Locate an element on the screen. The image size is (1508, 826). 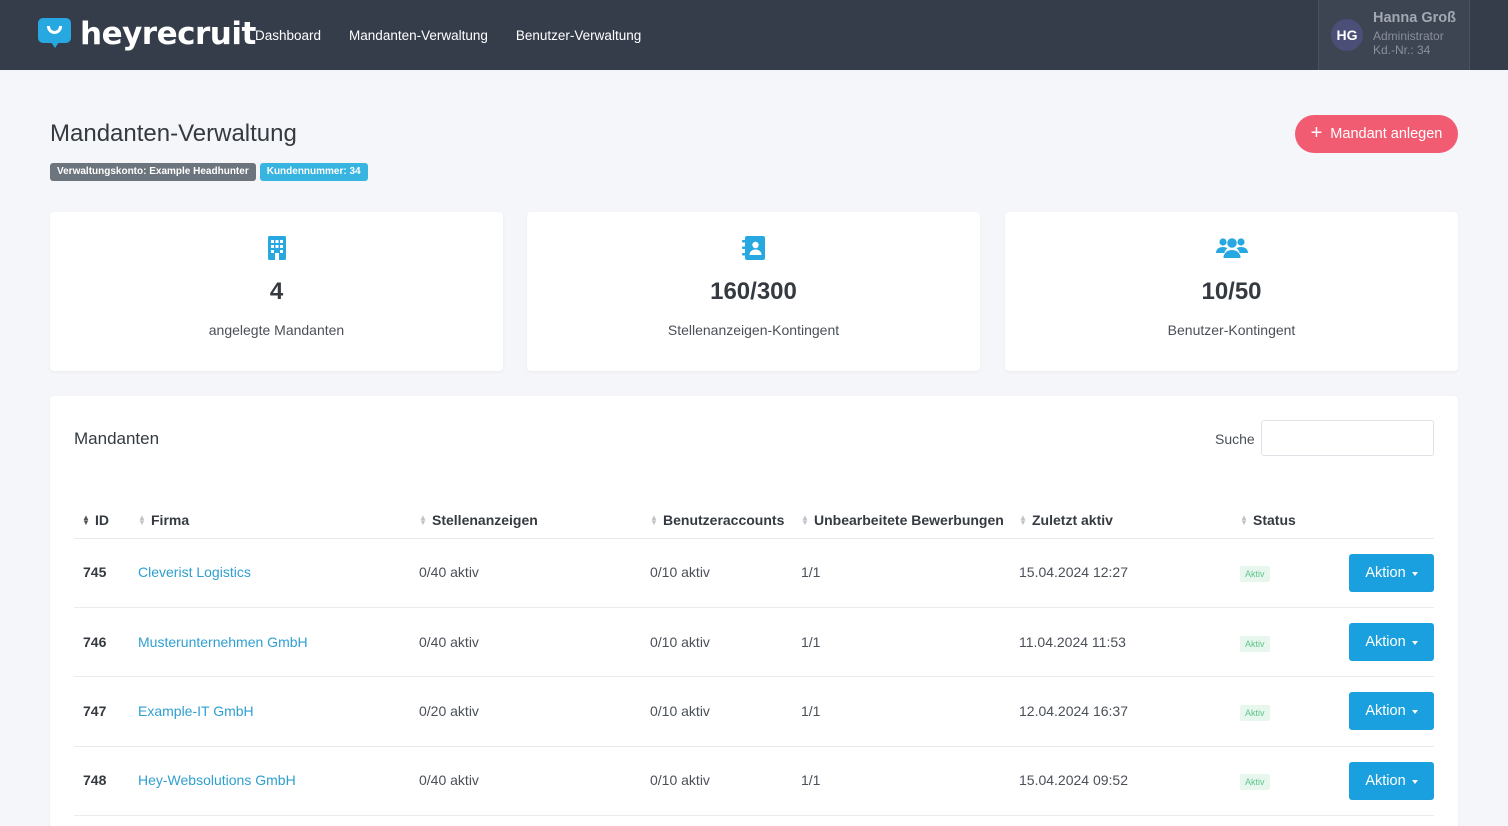
table-title: Mandanten is located at coordinates (117, 438).